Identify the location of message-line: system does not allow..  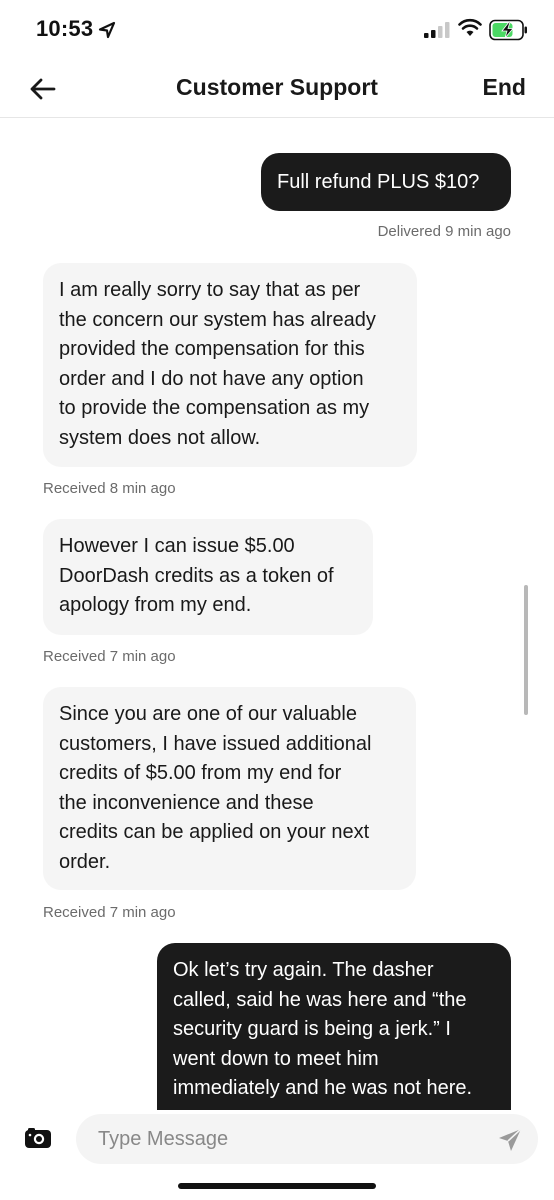
(160, 437).